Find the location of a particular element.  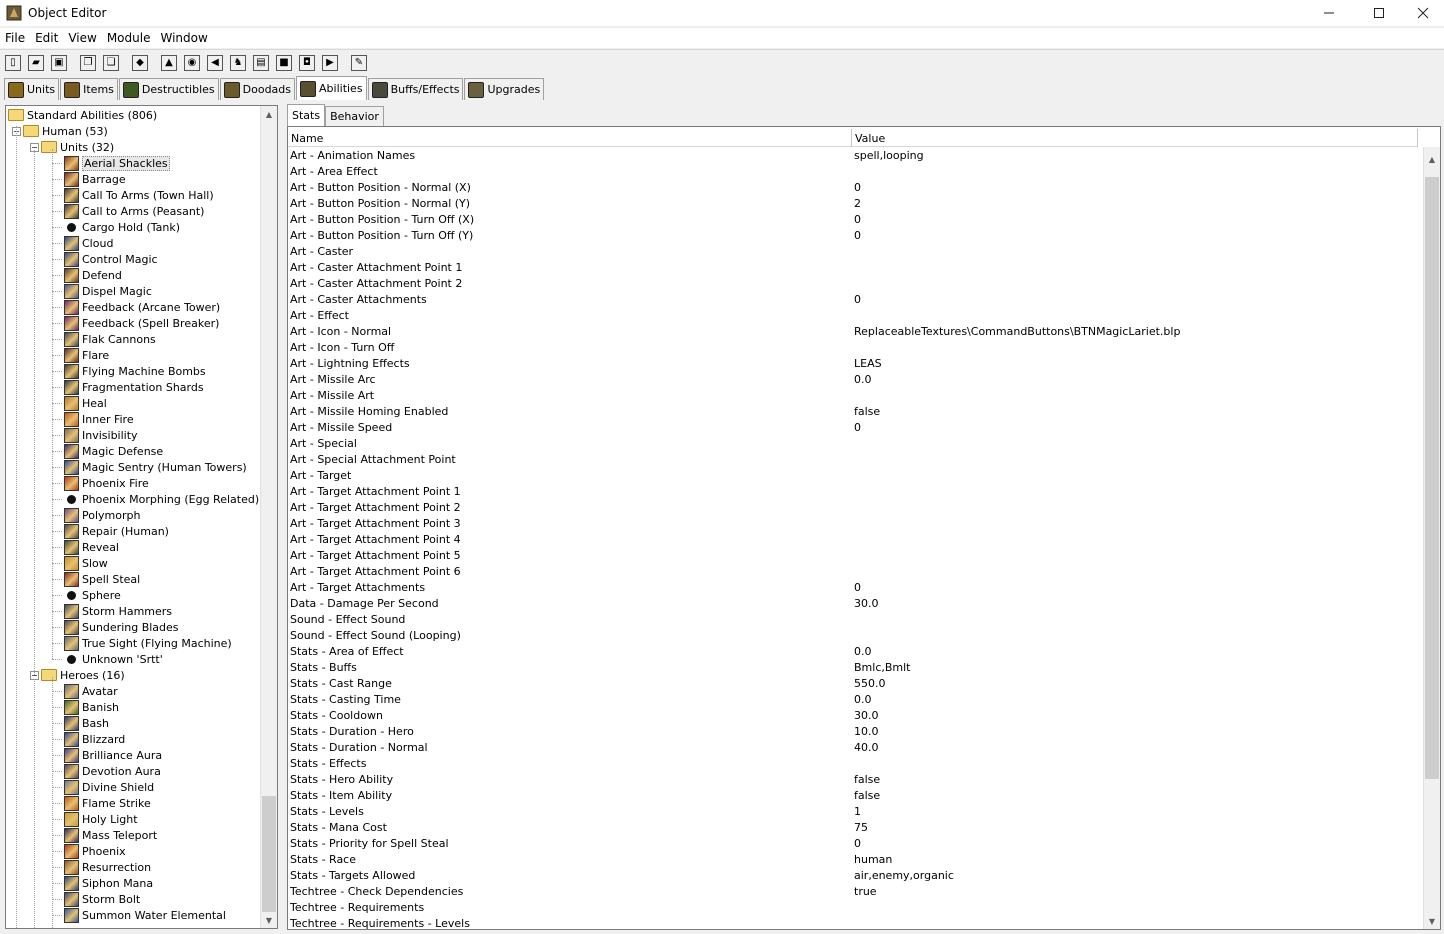

field-row: Art - Icon - Turn Off is located at coordinates (853, 348).